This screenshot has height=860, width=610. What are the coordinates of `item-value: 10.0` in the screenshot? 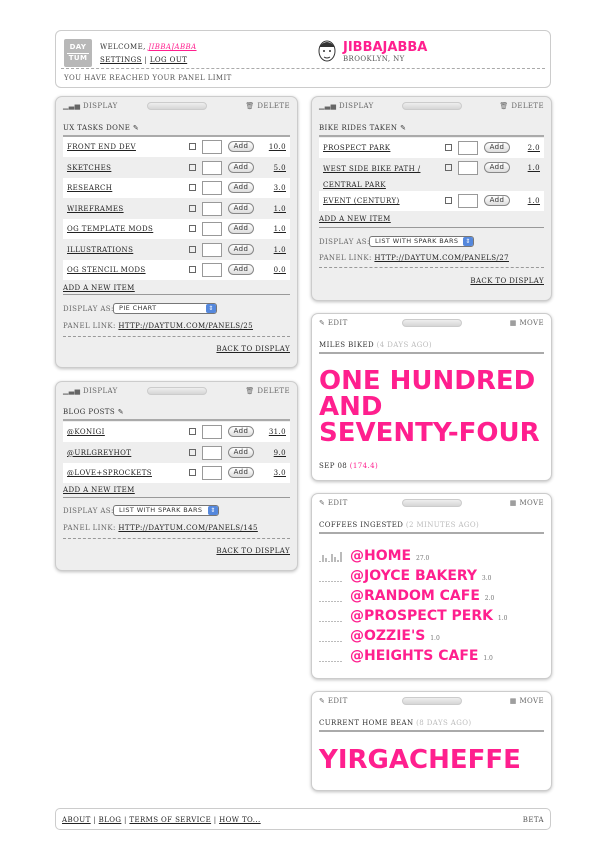 It's located at (277, 147).